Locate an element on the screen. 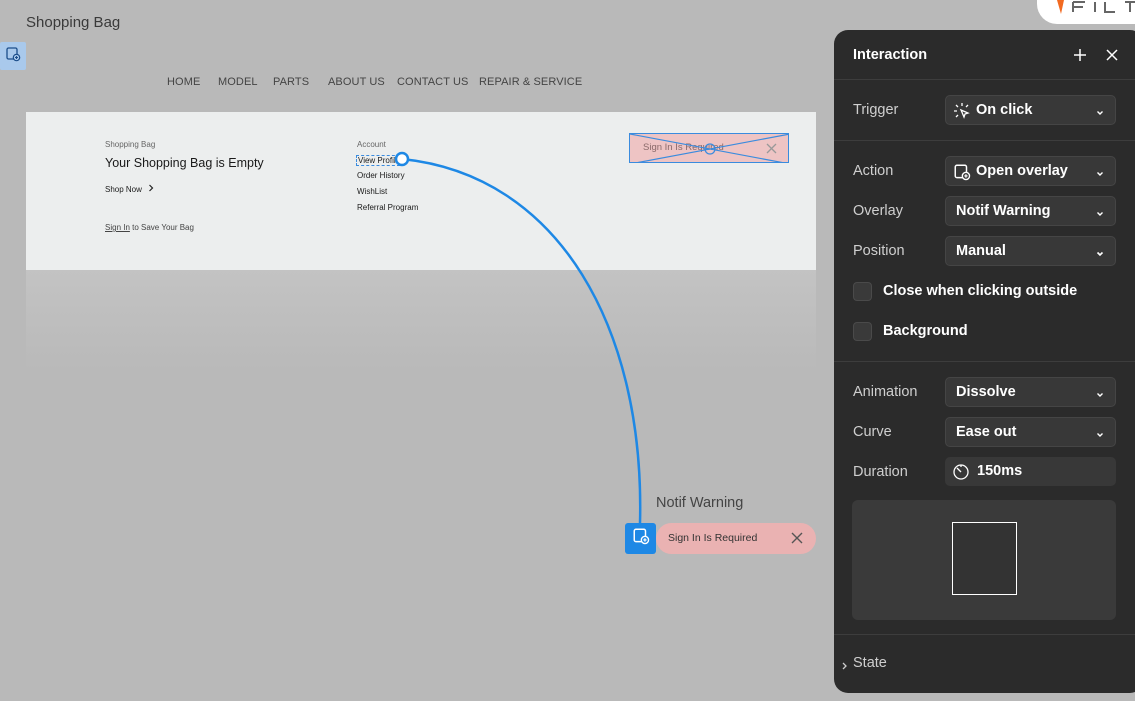 Image resolution: width=1135 pixels, height=701 pixels. preview-frame is located at coordinates (984, 558).